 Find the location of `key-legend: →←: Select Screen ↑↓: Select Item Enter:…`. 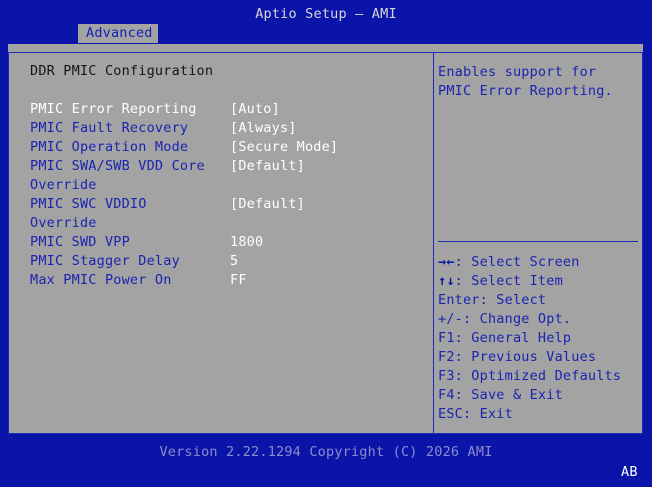

key-legend: →←: Select Screen ↑↓: Select Item Enter:… is located at coordinates (529, 338).